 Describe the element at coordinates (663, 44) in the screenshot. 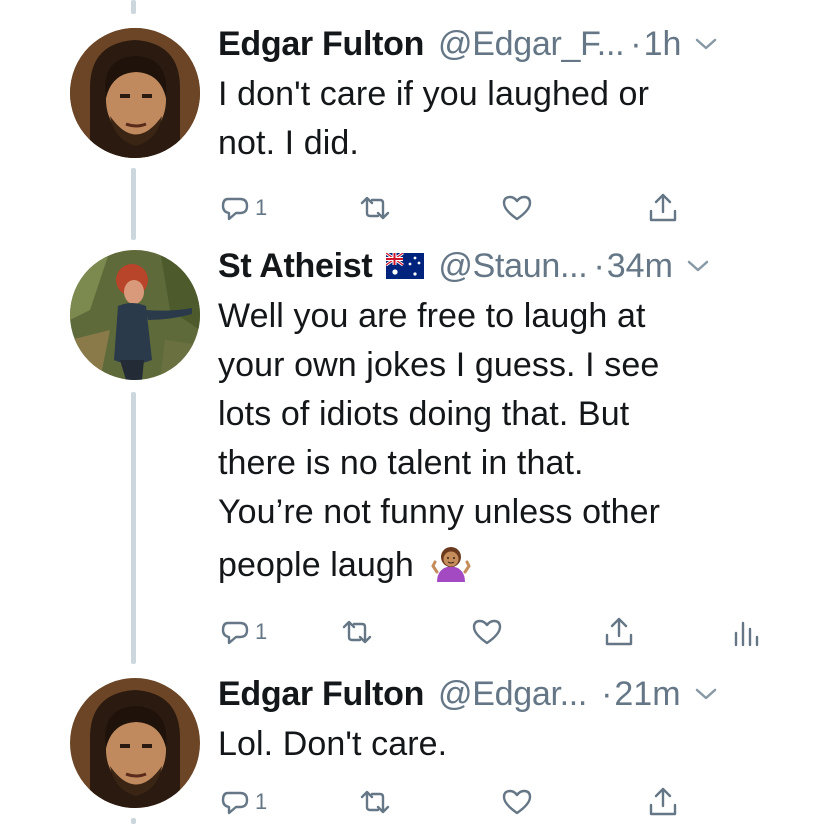

I see `timestamp: 1h` at that location.